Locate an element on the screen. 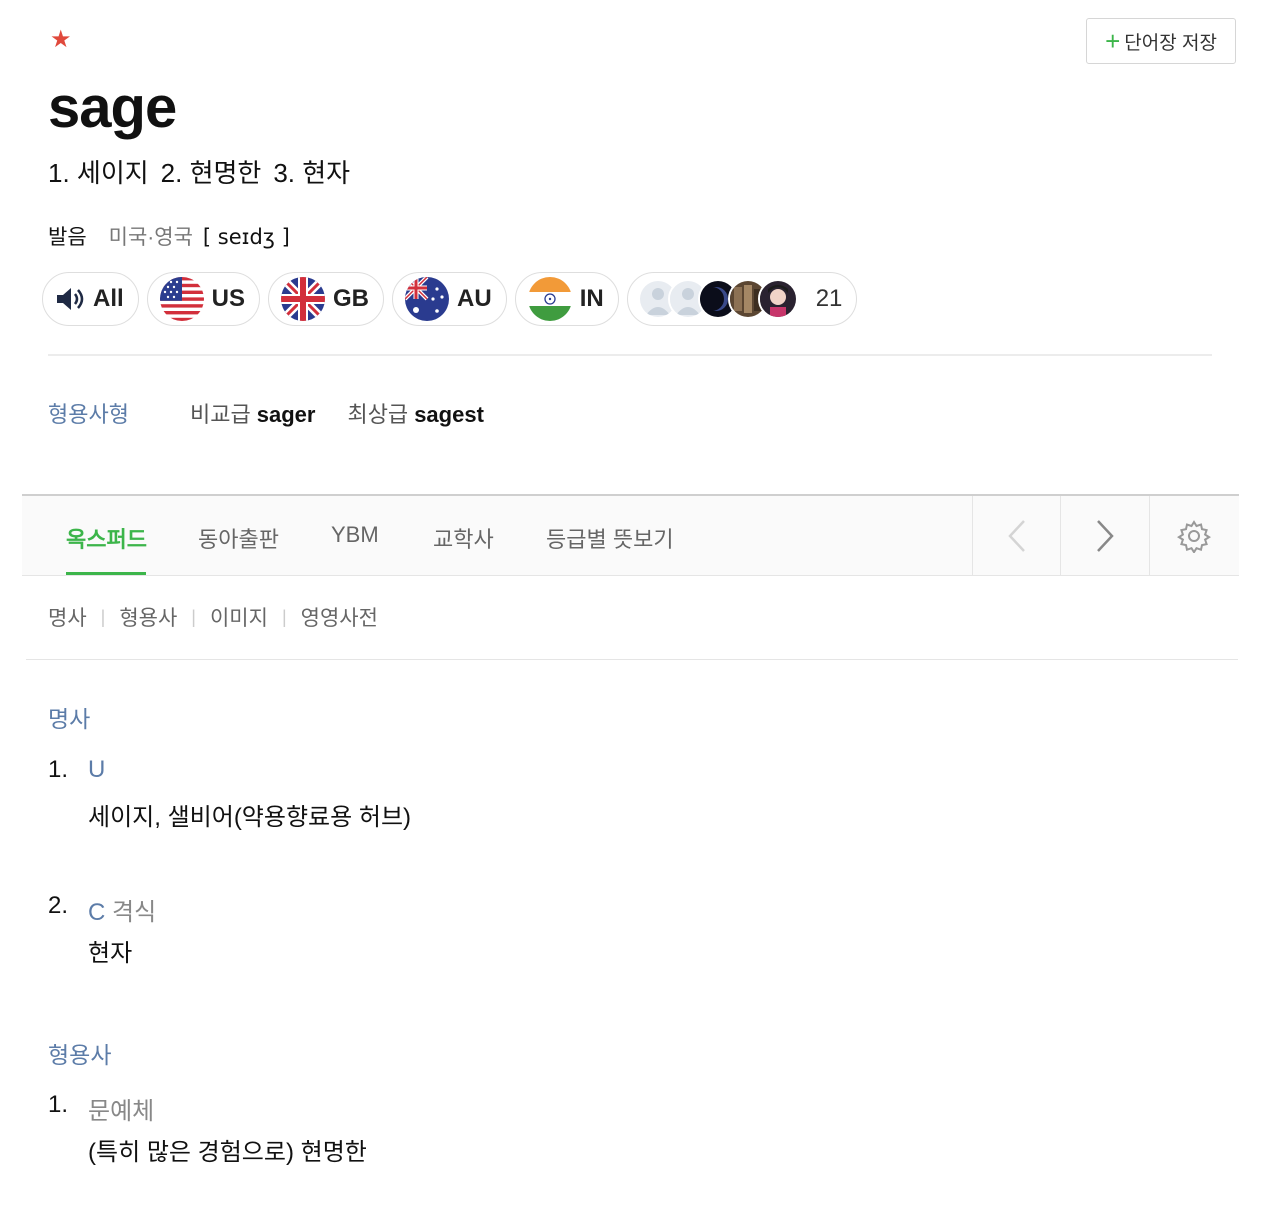  headword: sage is located at coordinates (112, 107).